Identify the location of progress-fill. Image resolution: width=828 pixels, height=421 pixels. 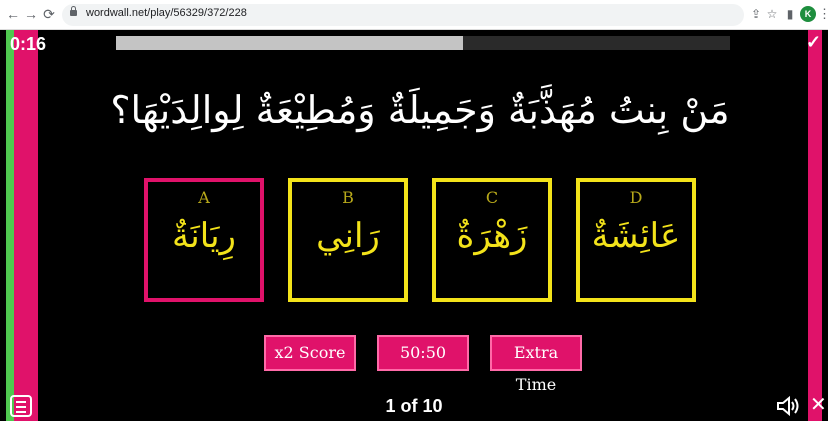
(289, 43).